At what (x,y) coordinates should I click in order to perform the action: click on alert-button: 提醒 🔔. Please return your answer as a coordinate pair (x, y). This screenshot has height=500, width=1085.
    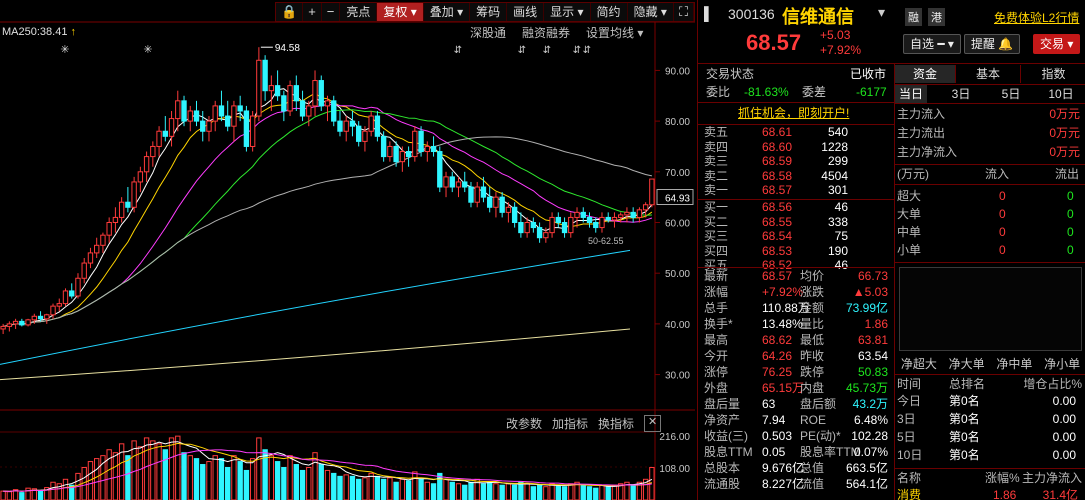
    Looking at the image, I should click on (992, 44).